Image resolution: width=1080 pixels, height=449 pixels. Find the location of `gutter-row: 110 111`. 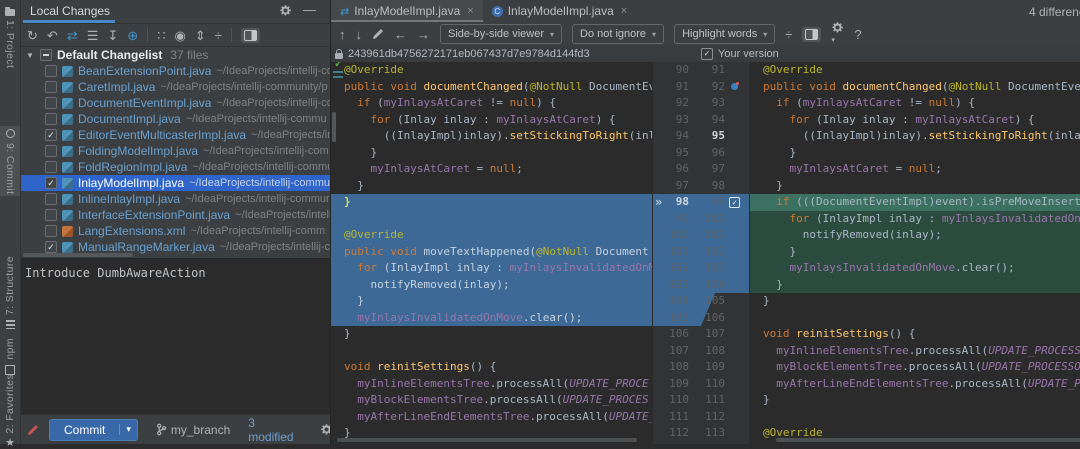

gutter-row: 110 111 is located at coordinates (701, 400).